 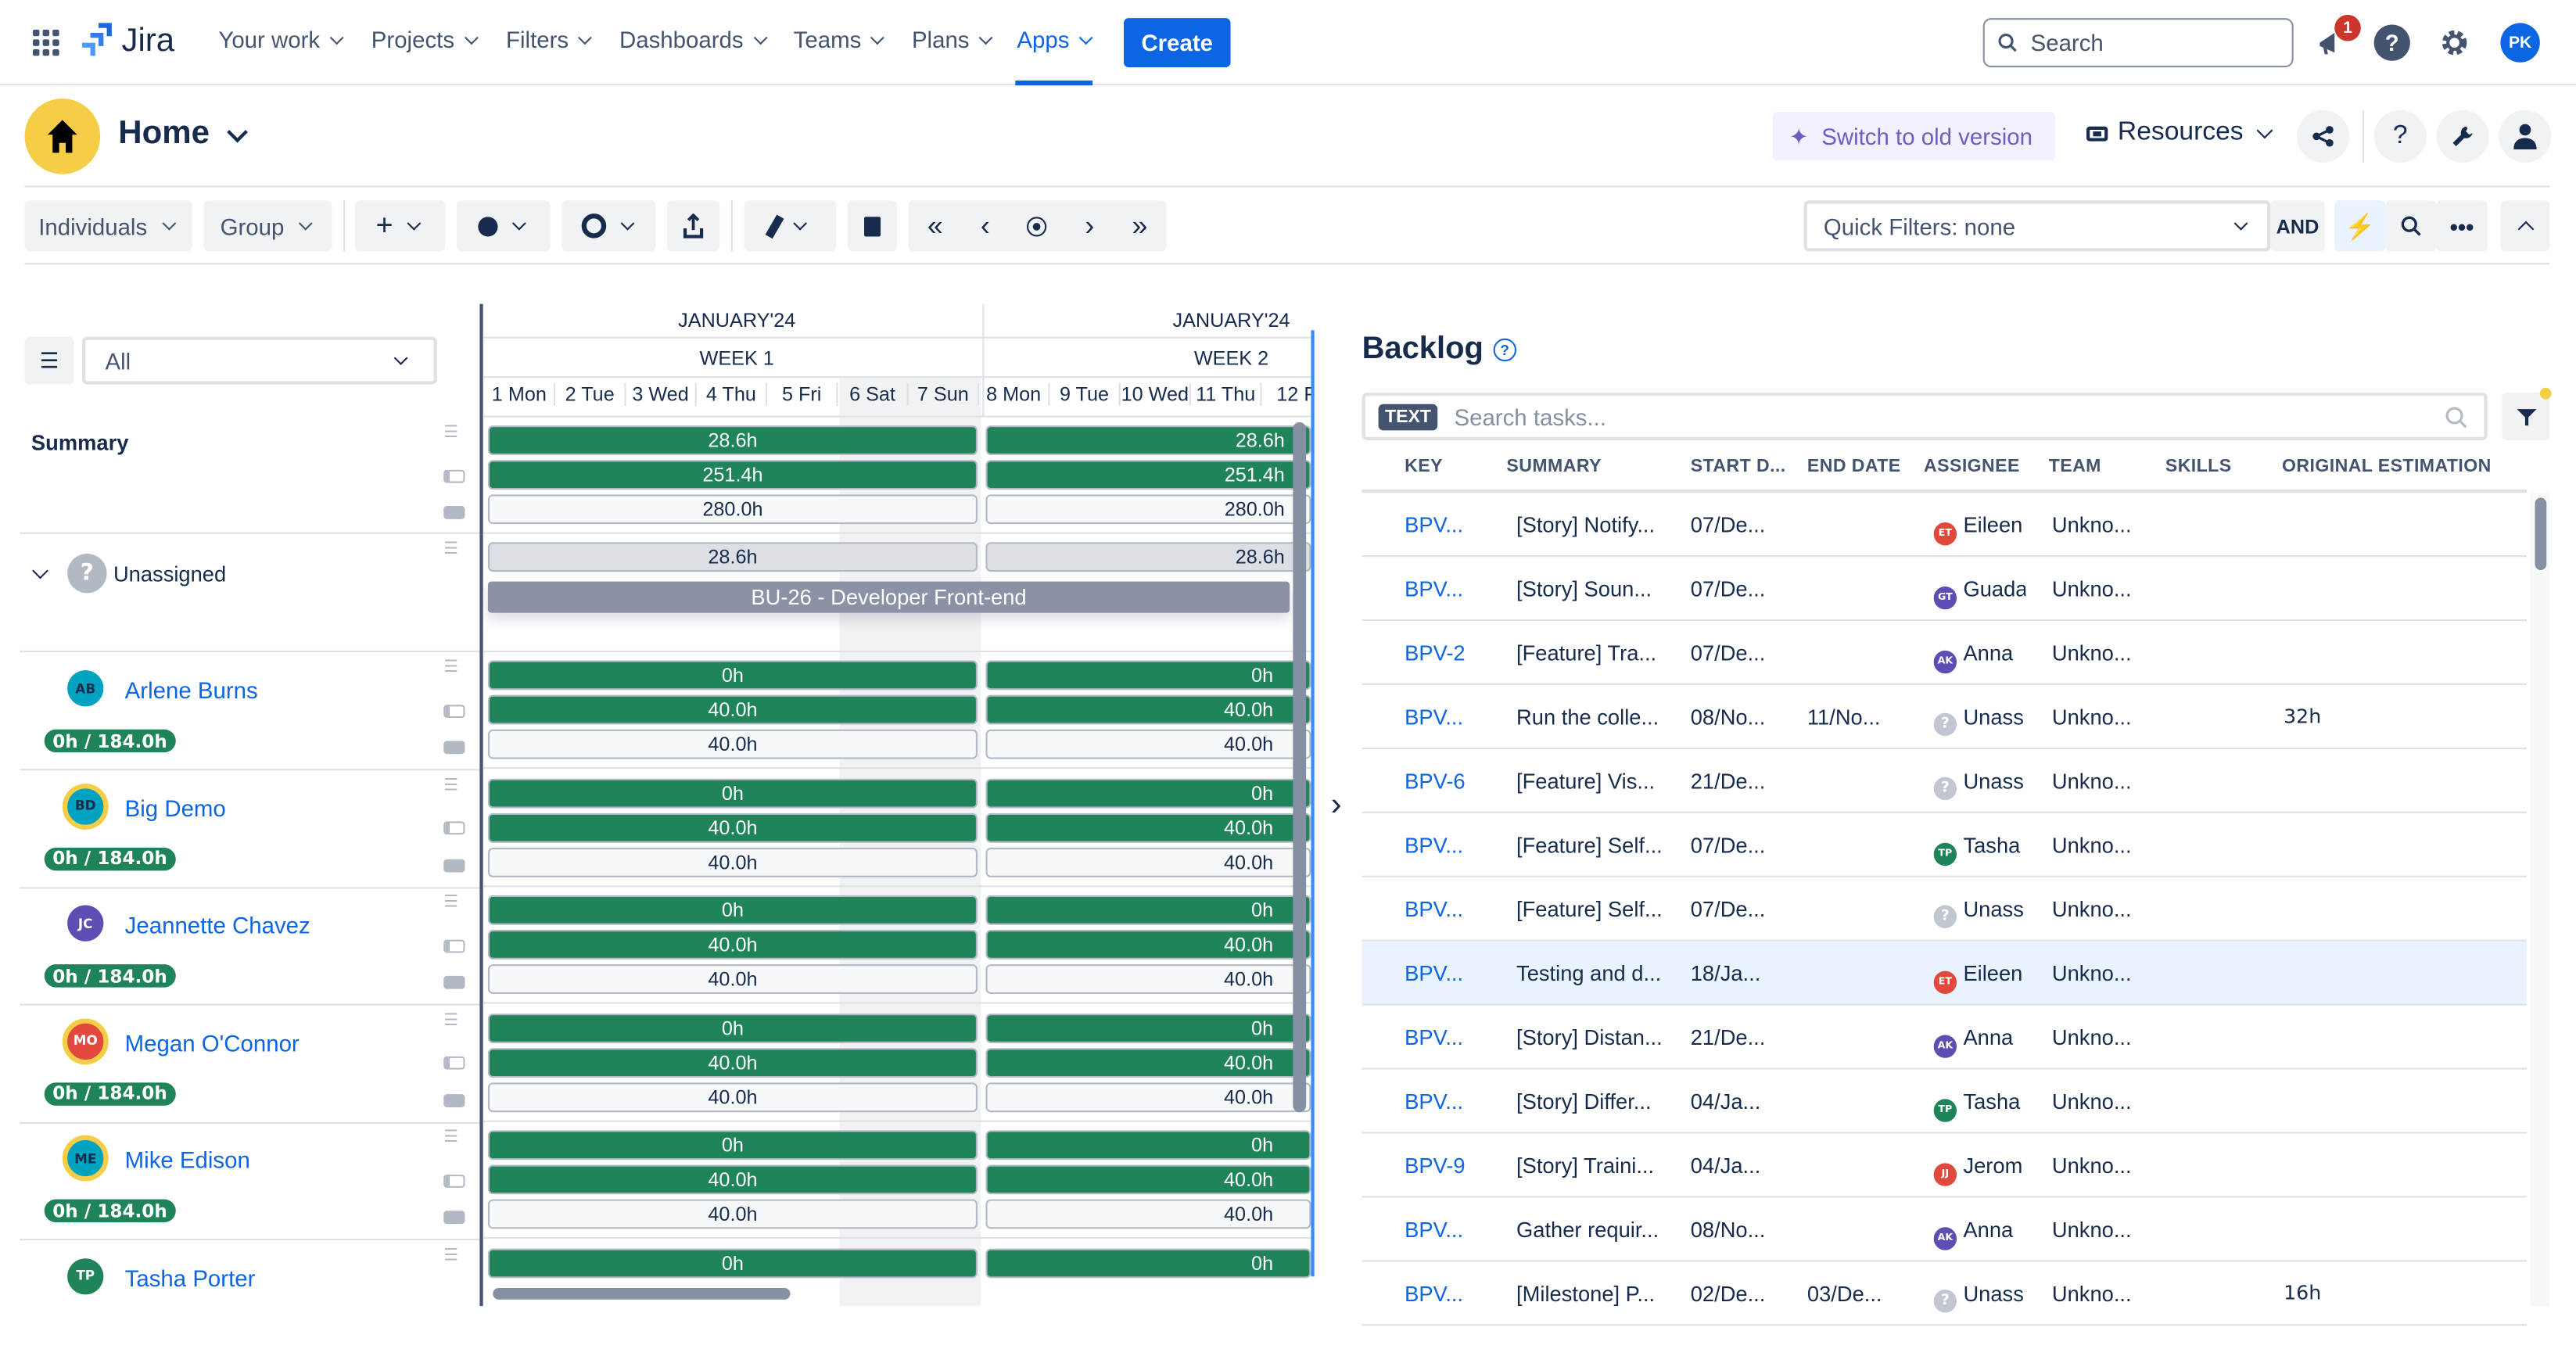 What do you see at coordinates (108, 226) in the screenshot?
I see `individuals-dropdown: Individuals` at bounding box center [108, 226].